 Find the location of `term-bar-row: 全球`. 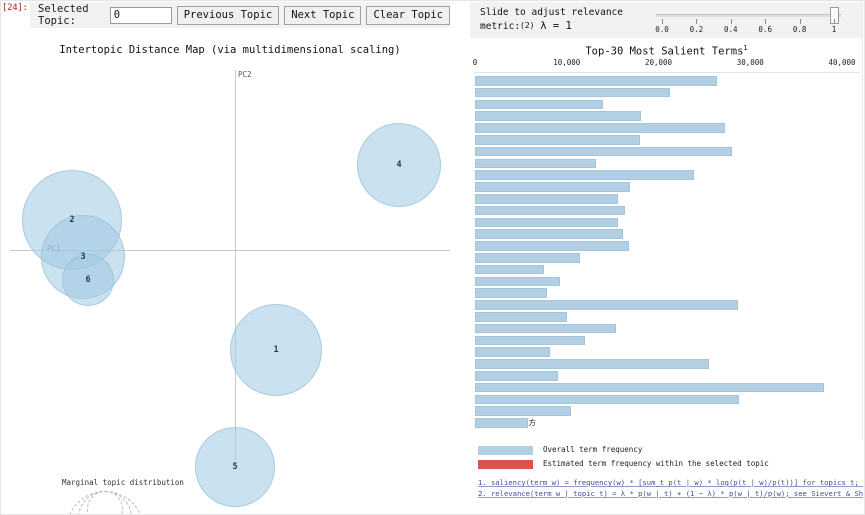

term-bar-row: 全球 is located at coordinates (666, 317).